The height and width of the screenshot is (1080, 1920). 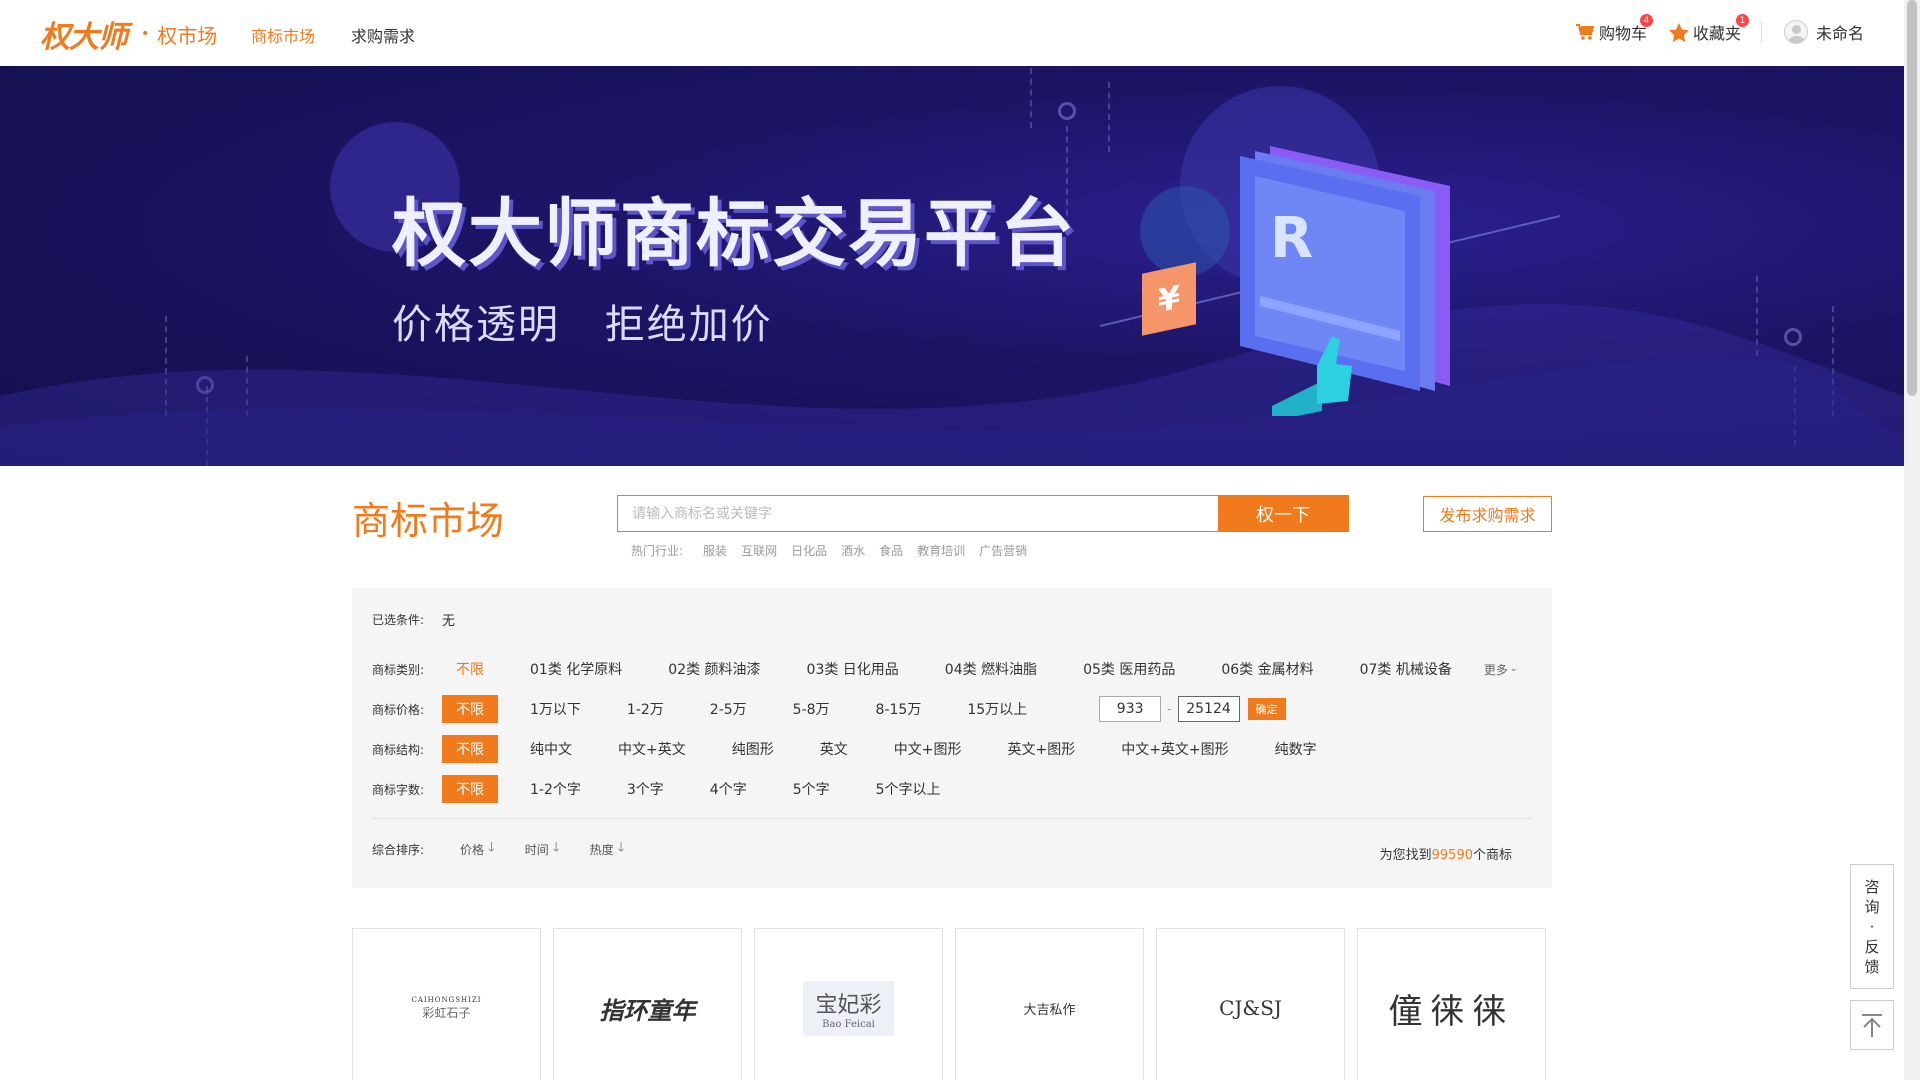 I want to click on result-prefix: 为您找到, so click(x=1405, y=855).